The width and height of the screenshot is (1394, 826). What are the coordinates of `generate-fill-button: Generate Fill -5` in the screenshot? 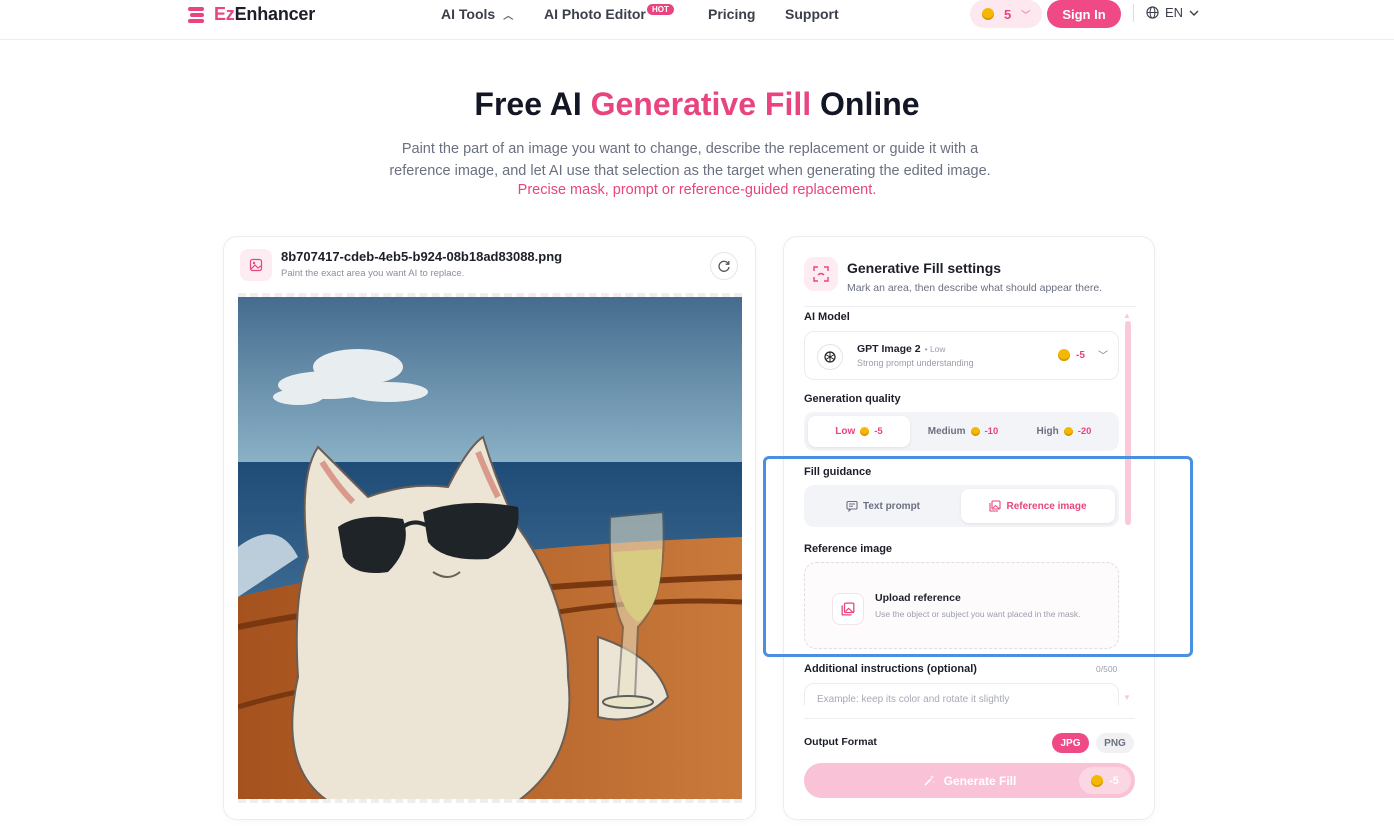 It's located at (969, 780).